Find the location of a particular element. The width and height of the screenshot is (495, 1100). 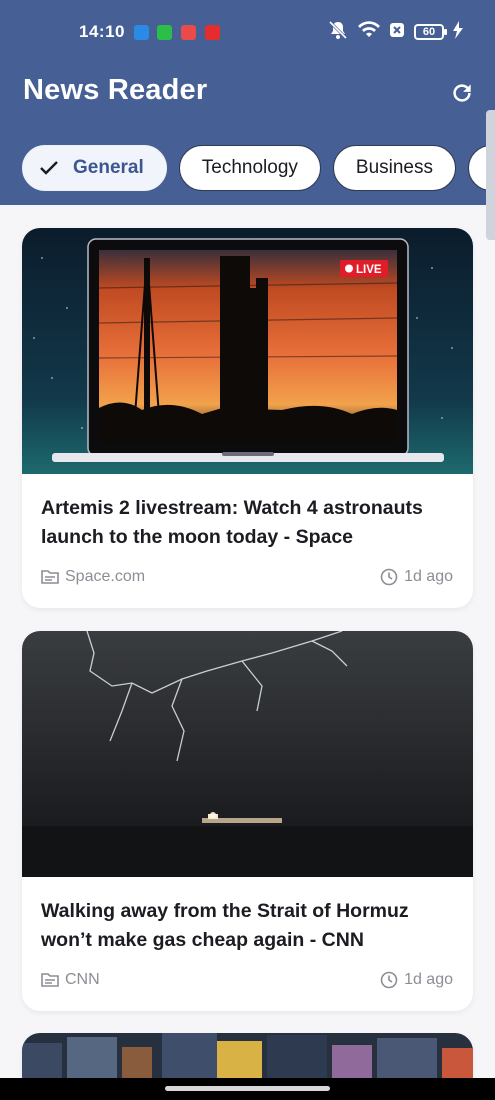

live-badge-text: LIVE is located at coordinates (369, 270).